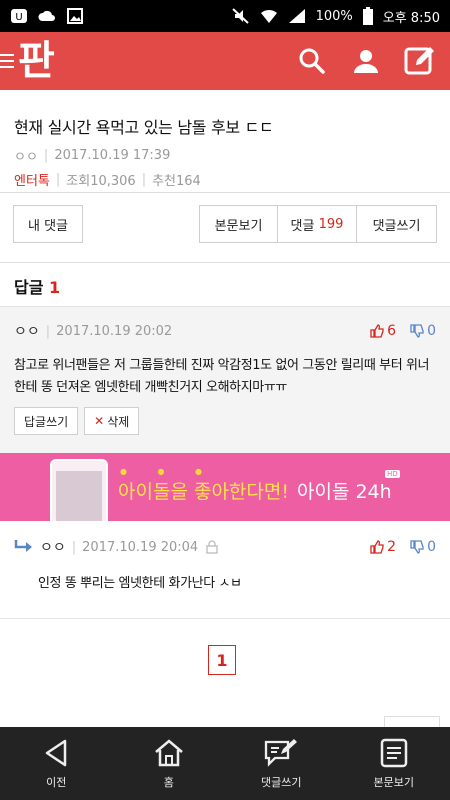 Image resolution: width=450 pixels, height=800 pixels. I want to click on reply-button-label: 답글쓰기, so click(46, 421).